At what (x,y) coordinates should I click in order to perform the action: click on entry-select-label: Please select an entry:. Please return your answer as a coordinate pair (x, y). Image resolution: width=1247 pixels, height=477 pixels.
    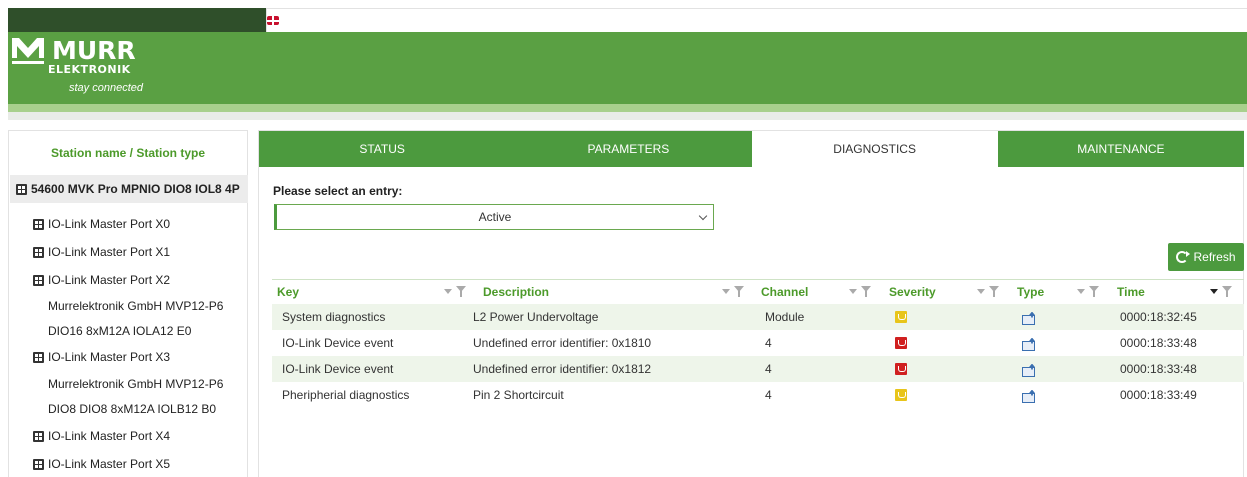
    Looking at the image, I should click on (338, 191).